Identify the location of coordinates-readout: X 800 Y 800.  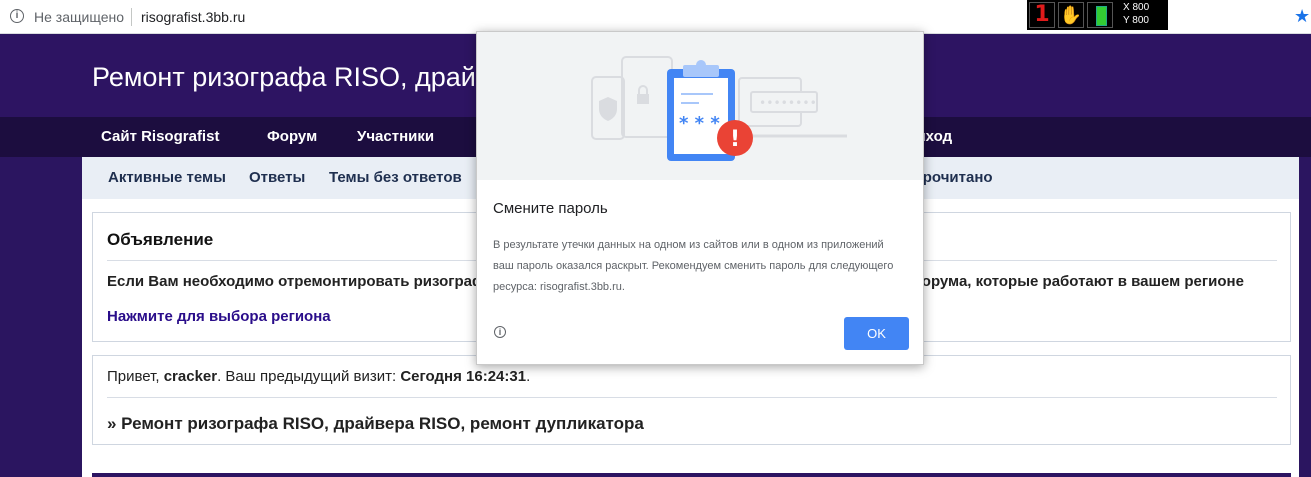
(1136, 14).